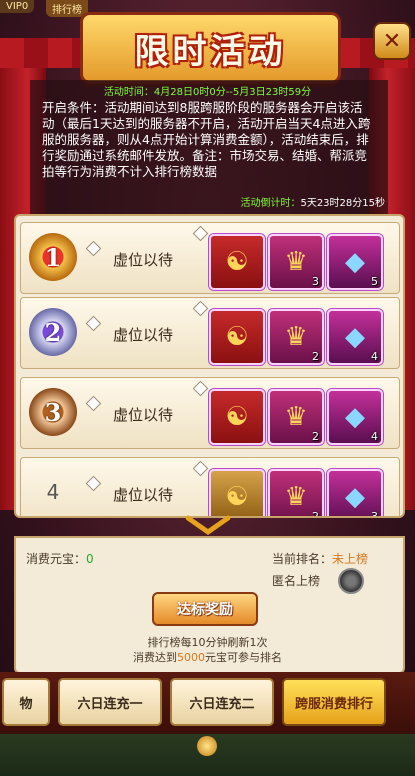  Describe the element at coordinates (60, 559) in the screenshot. I see `spent-label: 消费元宝：0` at that location.